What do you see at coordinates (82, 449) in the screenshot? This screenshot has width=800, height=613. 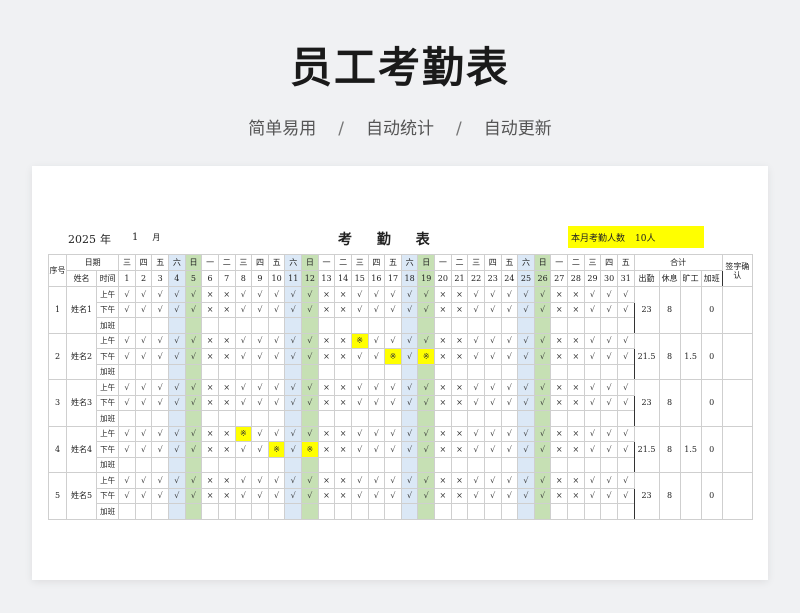 I see `employee-name: 姓名4` at bounding box center [82, 449].